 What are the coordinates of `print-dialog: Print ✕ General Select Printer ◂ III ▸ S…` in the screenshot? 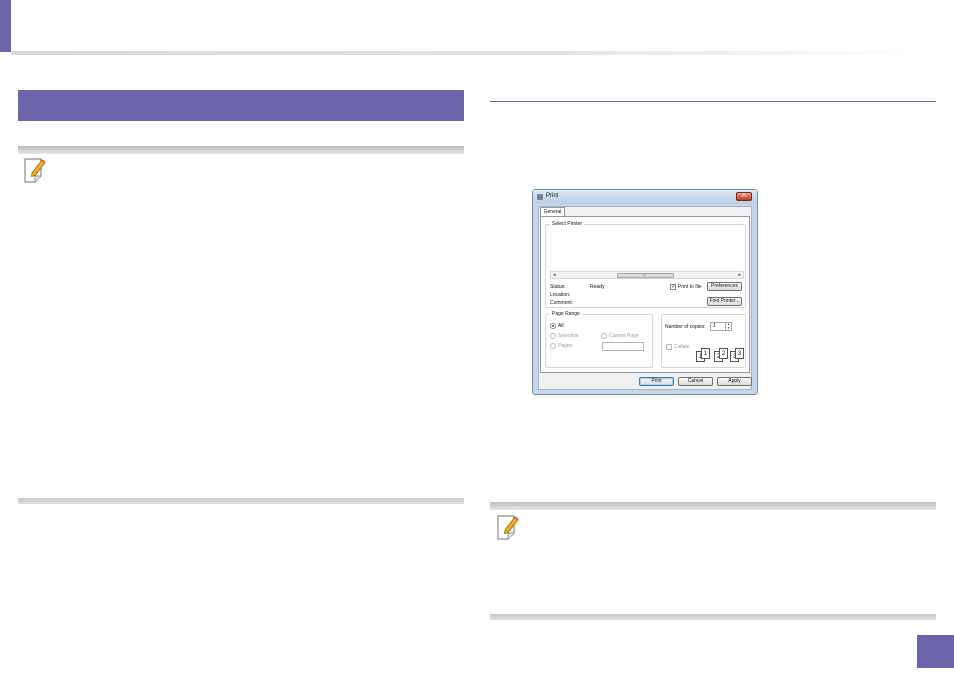 It's located at (645, 292).